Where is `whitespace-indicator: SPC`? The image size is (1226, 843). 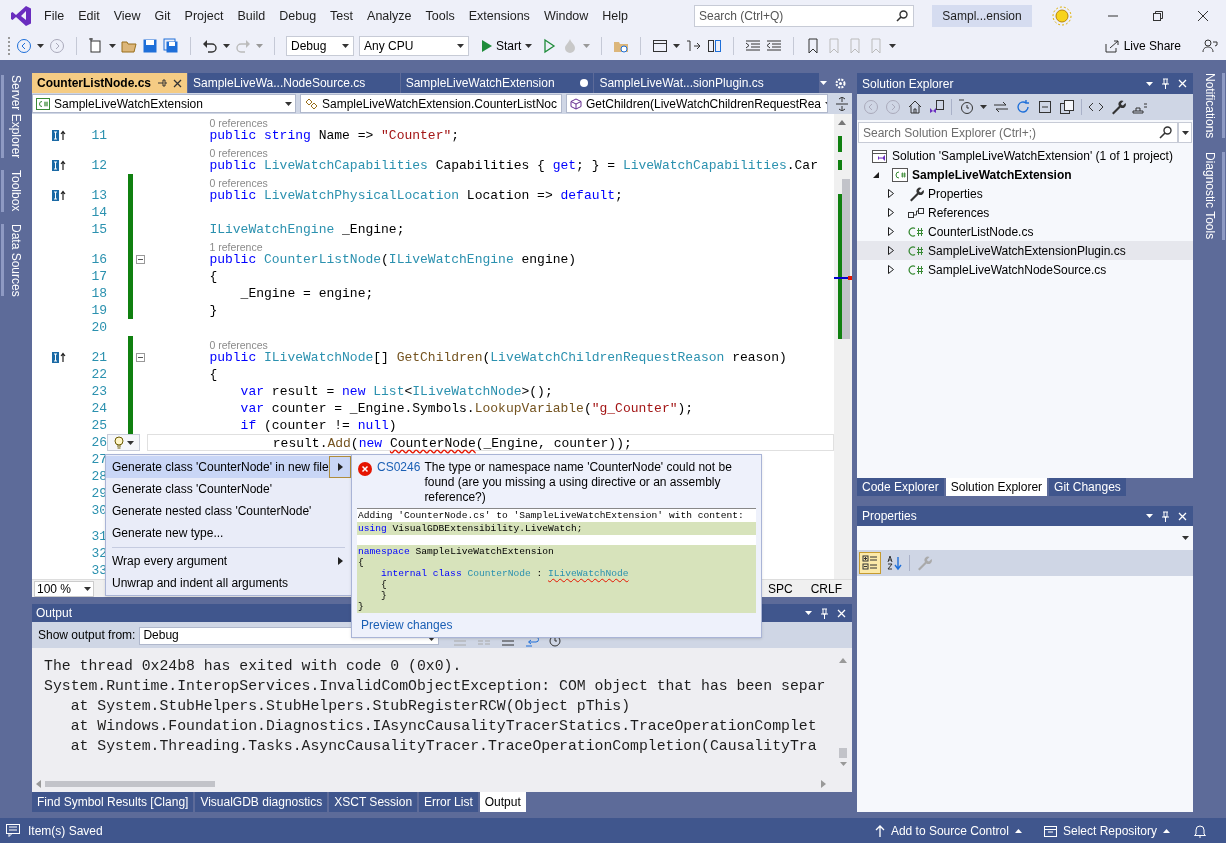 whitespace-indicator: SPC is located at coordinates (780, 588).